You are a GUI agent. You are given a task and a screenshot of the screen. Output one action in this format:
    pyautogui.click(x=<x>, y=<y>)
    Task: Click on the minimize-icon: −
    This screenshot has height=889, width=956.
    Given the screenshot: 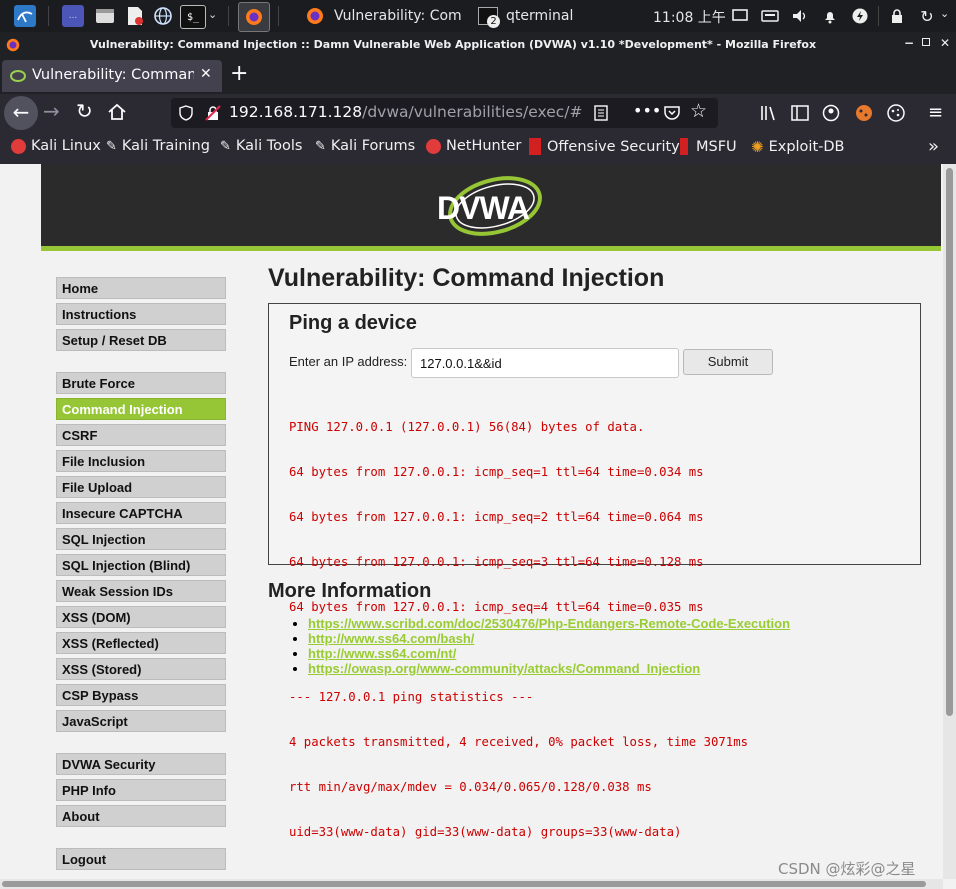 What is the action you would take?
    pyautogui.click(x=909, y=43)
    